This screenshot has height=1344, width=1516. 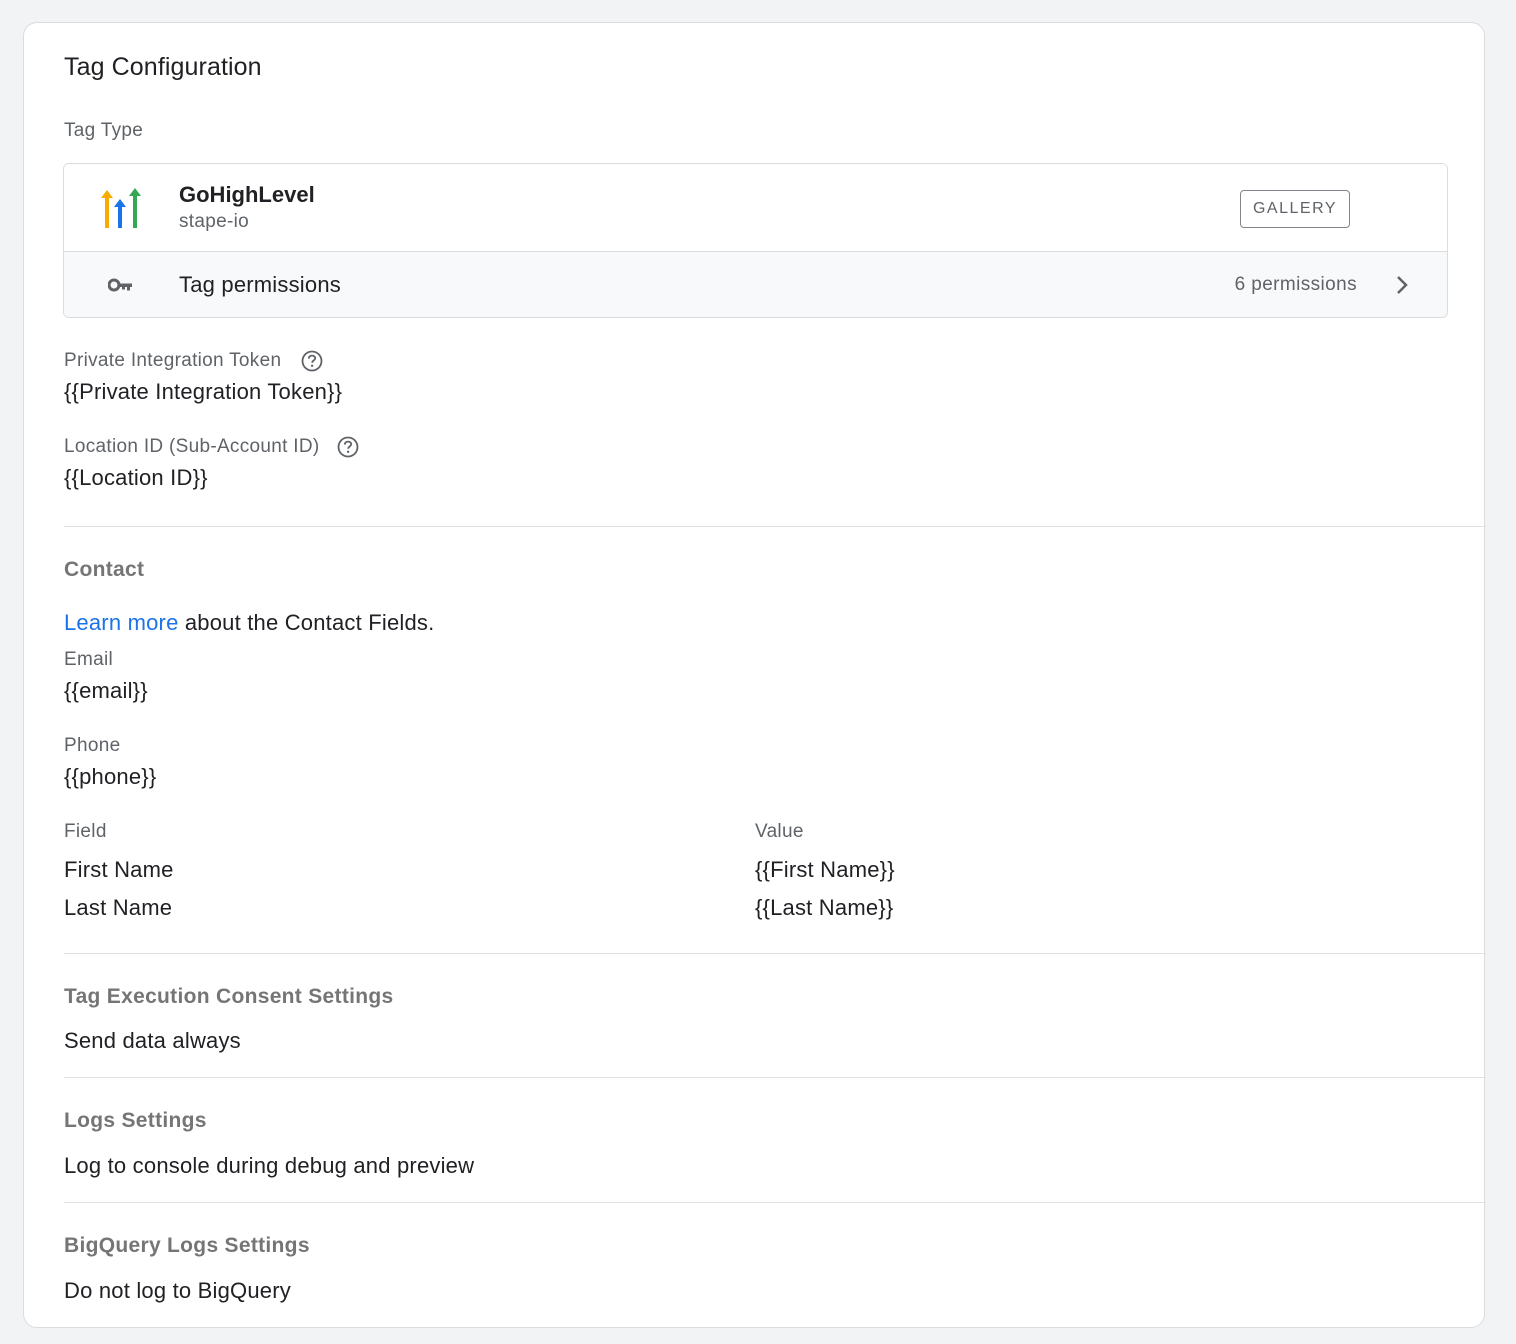 I want to click on learn-more-link: Learn more, so click(x=121, y=622).